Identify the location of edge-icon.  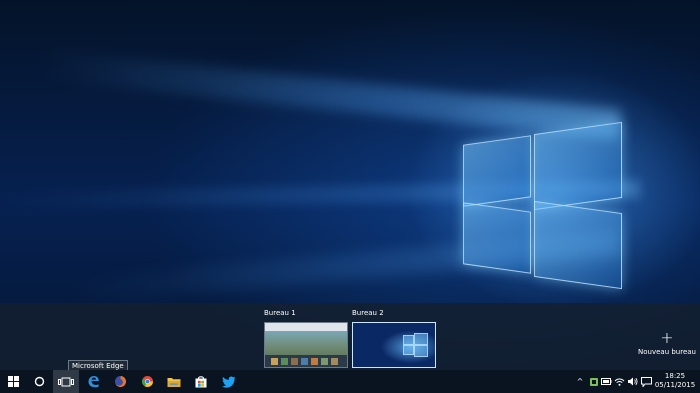
(93, 382).